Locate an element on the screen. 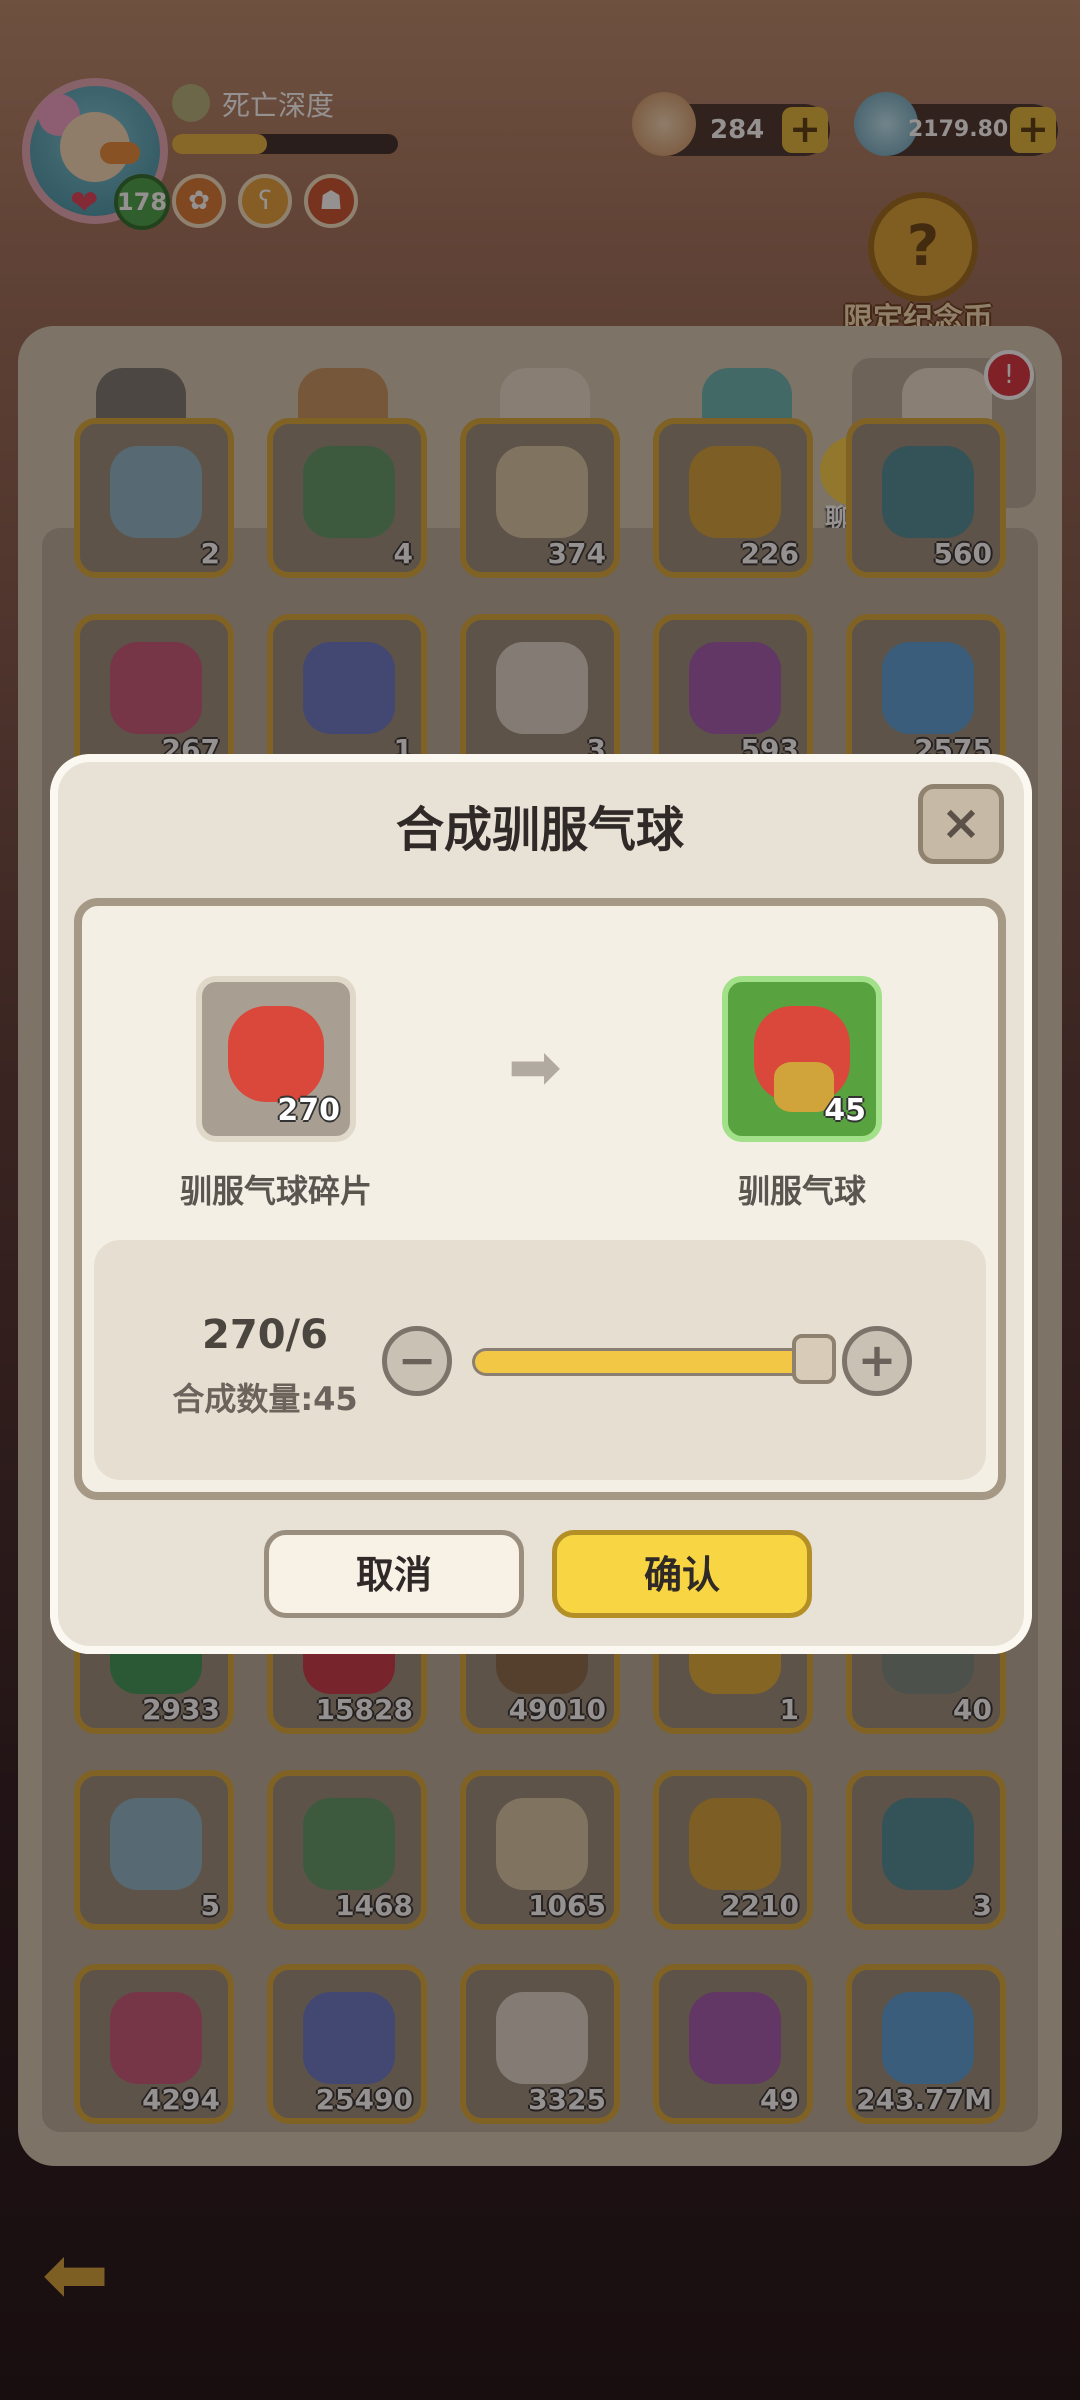 Image resolution: width=1080 pixels, height=2400 pixels. dialog-title: 合成驯服气球 is located at coordinates (539, 830).